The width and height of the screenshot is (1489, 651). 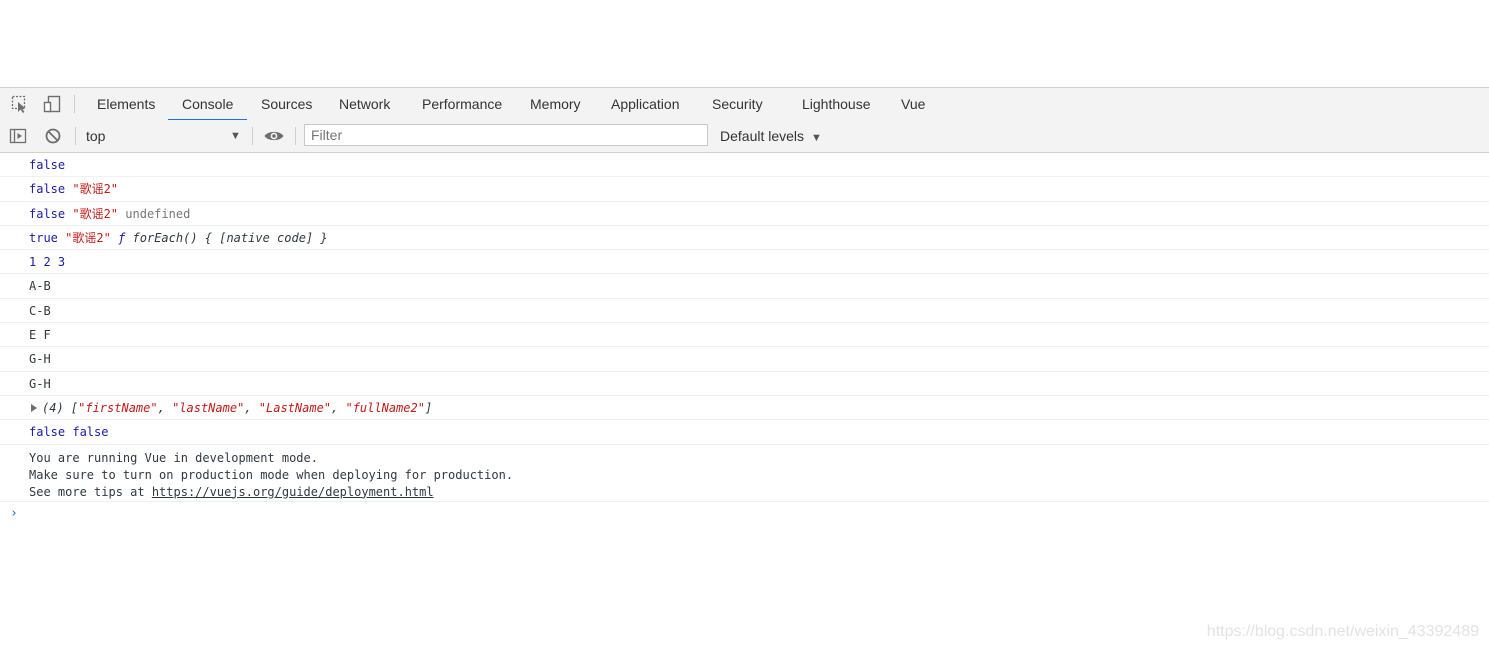 I want to click on console-toolbar: top ▼ Default levels ▼, so click(x=744, y=136).